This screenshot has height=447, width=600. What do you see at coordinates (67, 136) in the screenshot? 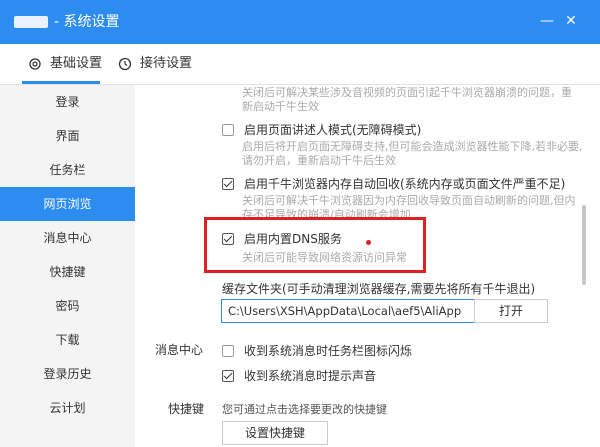
I see `sidebar-item-interface: 界面` at bounding box center [67, 136].